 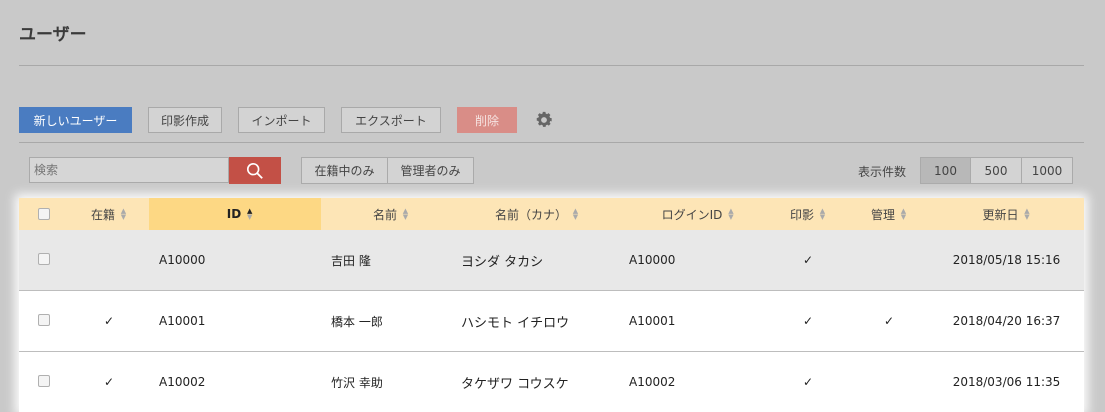 I want to click on import-button: インポート, so click(x=281, y=120).